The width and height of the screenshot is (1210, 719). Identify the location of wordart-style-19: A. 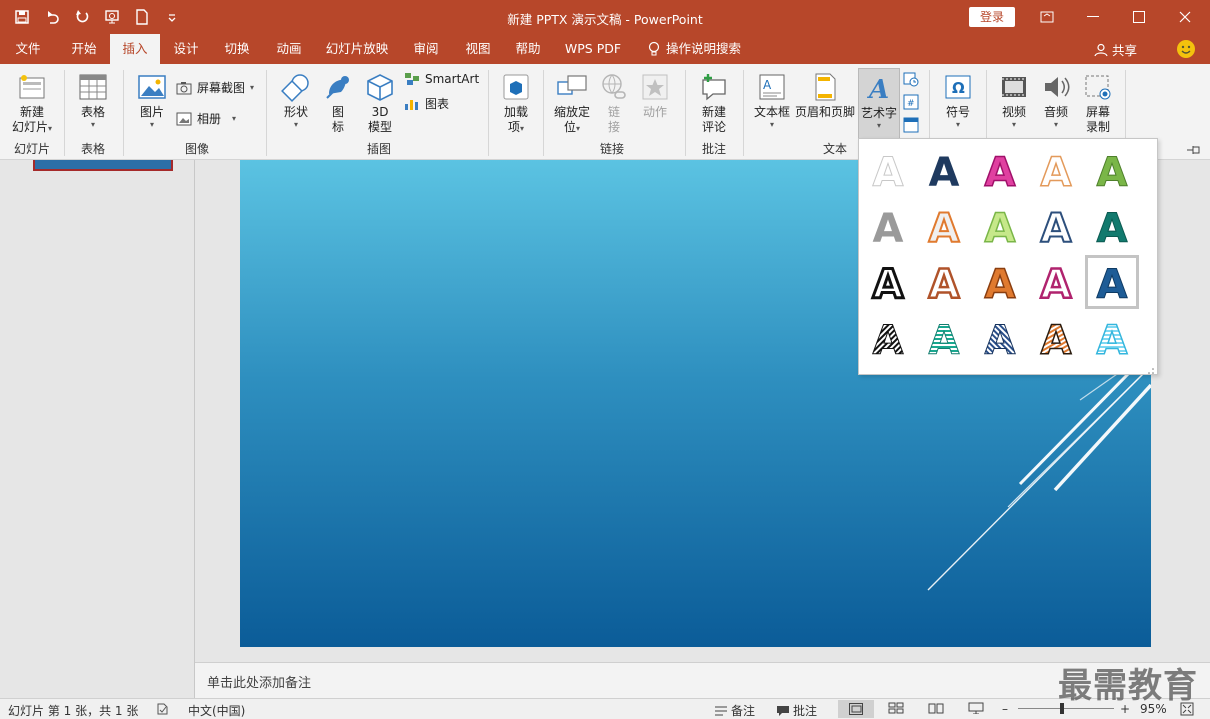
(1056, 338).